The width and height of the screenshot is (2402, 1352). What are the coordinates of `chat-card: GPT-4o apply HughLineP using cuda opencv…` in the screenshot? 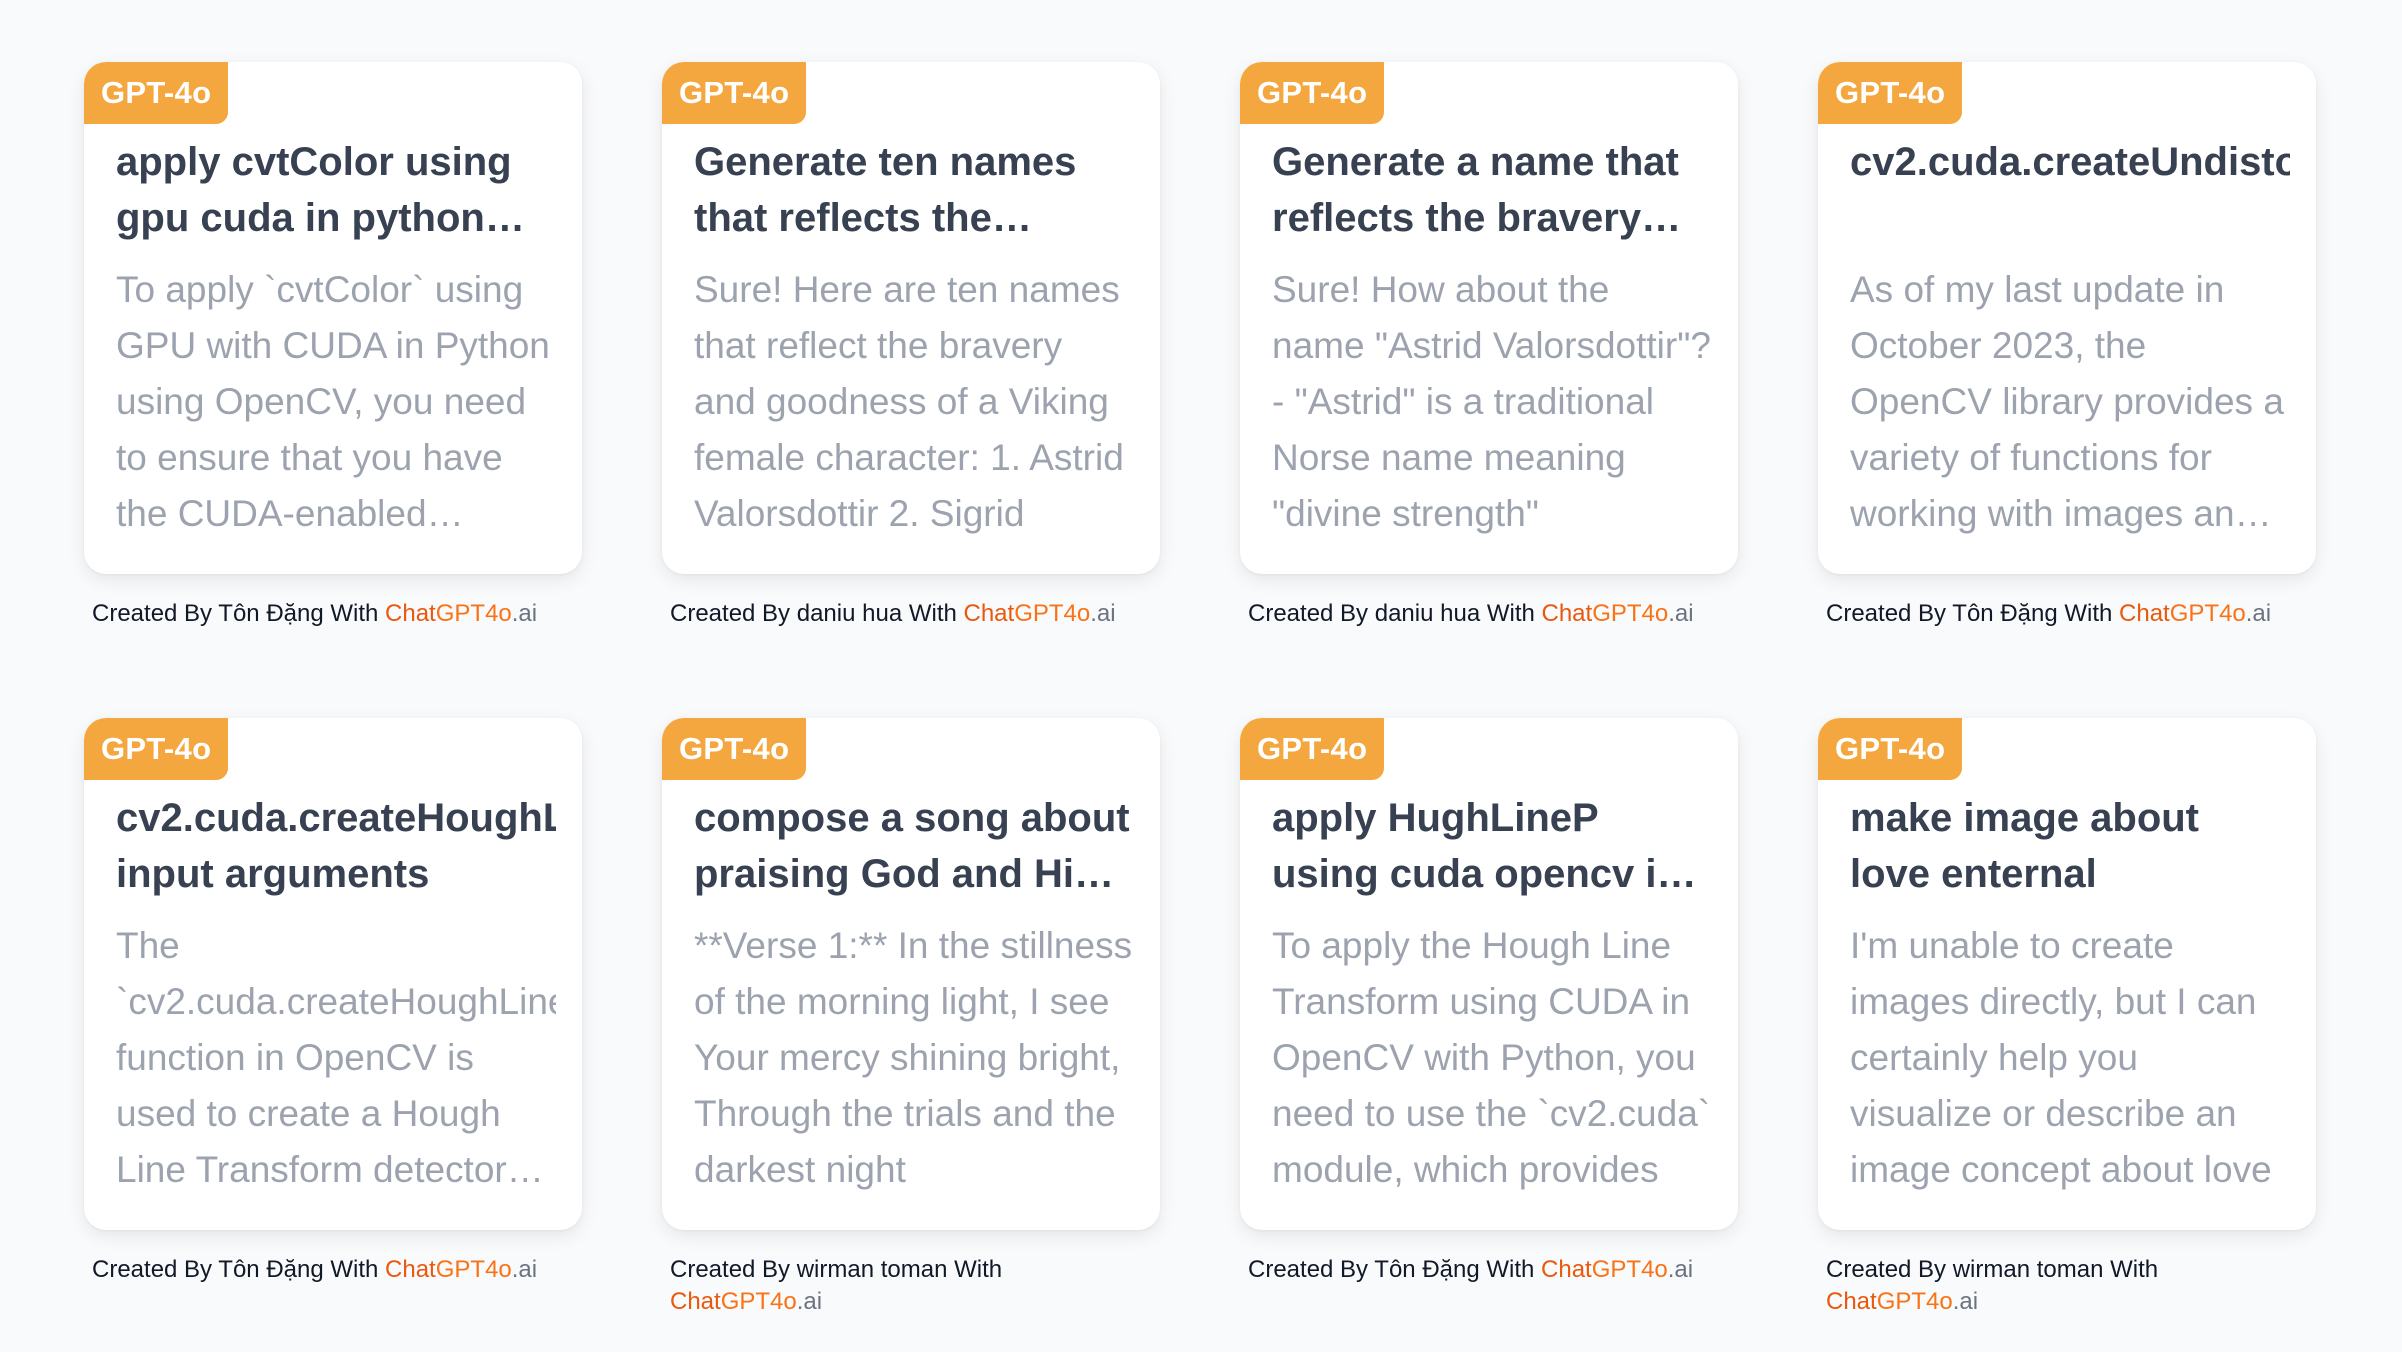 It's located at (1489, 974).